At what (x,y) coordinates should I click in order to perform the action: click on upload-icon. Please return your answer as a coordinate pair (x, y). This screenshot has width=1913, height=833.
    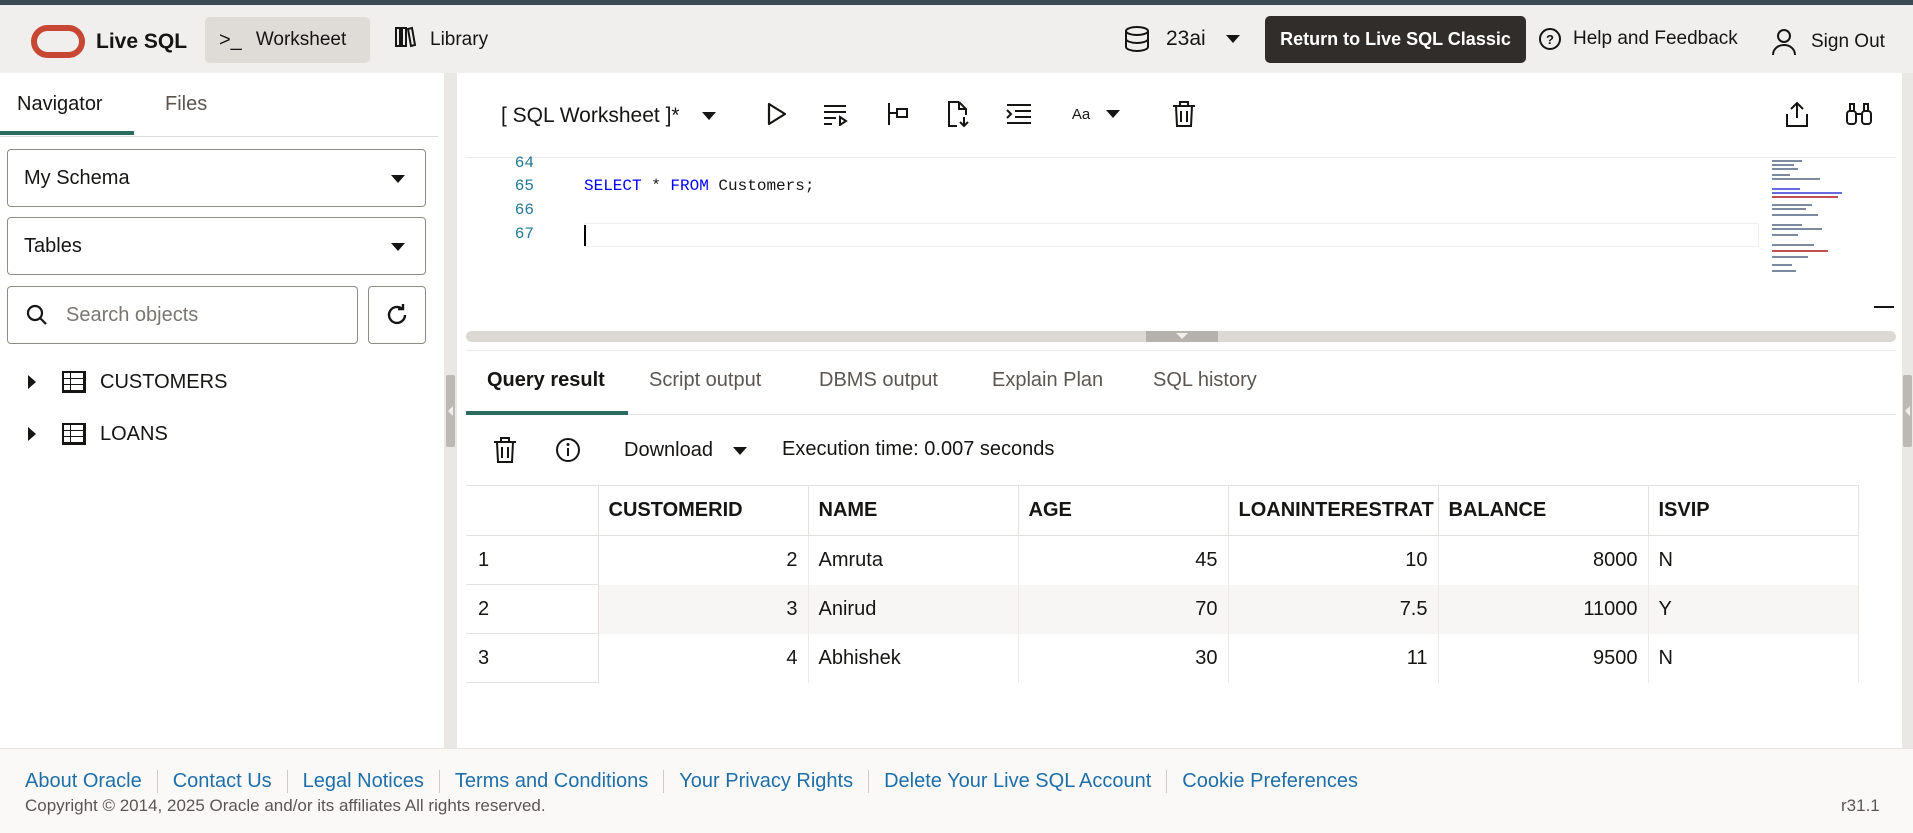
    Looking at the image, I should click on (1797, 114).